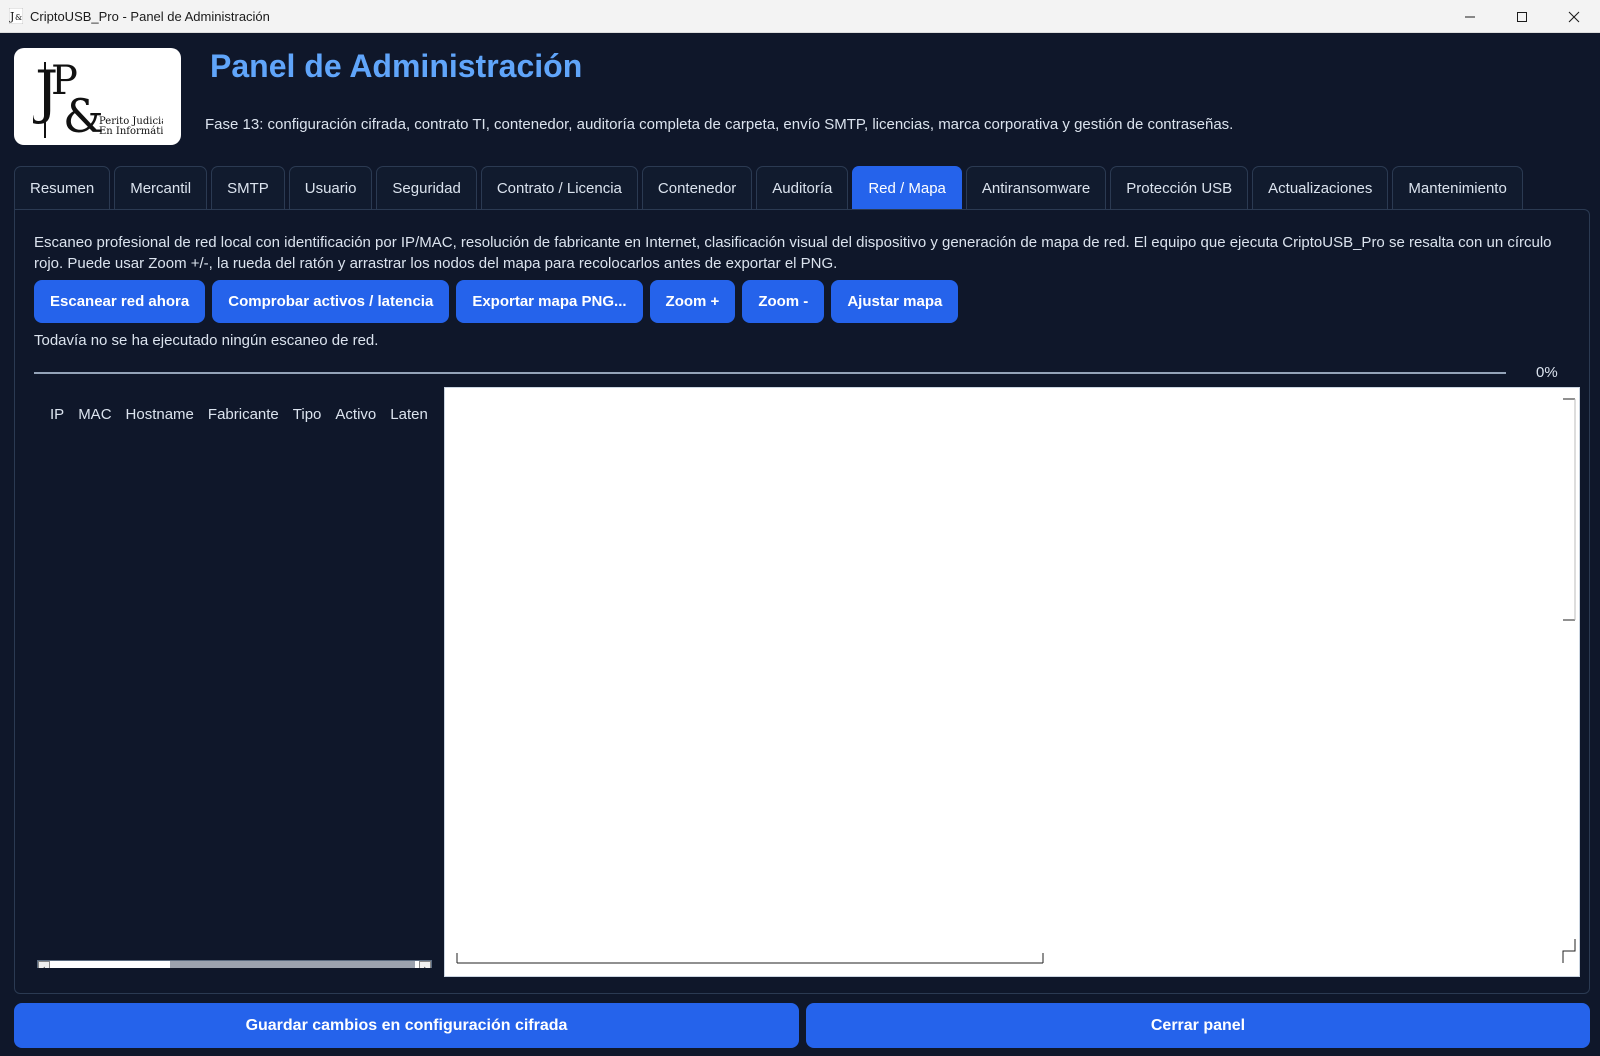 The width and height of the screenshot is (1600, 1056). I want to click on scroll-right-icon: ›, so click(425, 964).